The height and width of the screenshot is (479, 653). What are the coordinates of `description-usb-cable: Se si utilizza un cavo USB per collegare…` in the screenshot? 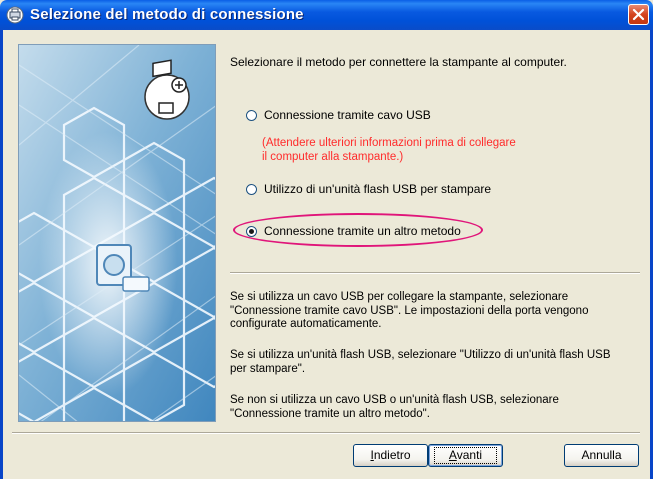 It's located at (440, 311).